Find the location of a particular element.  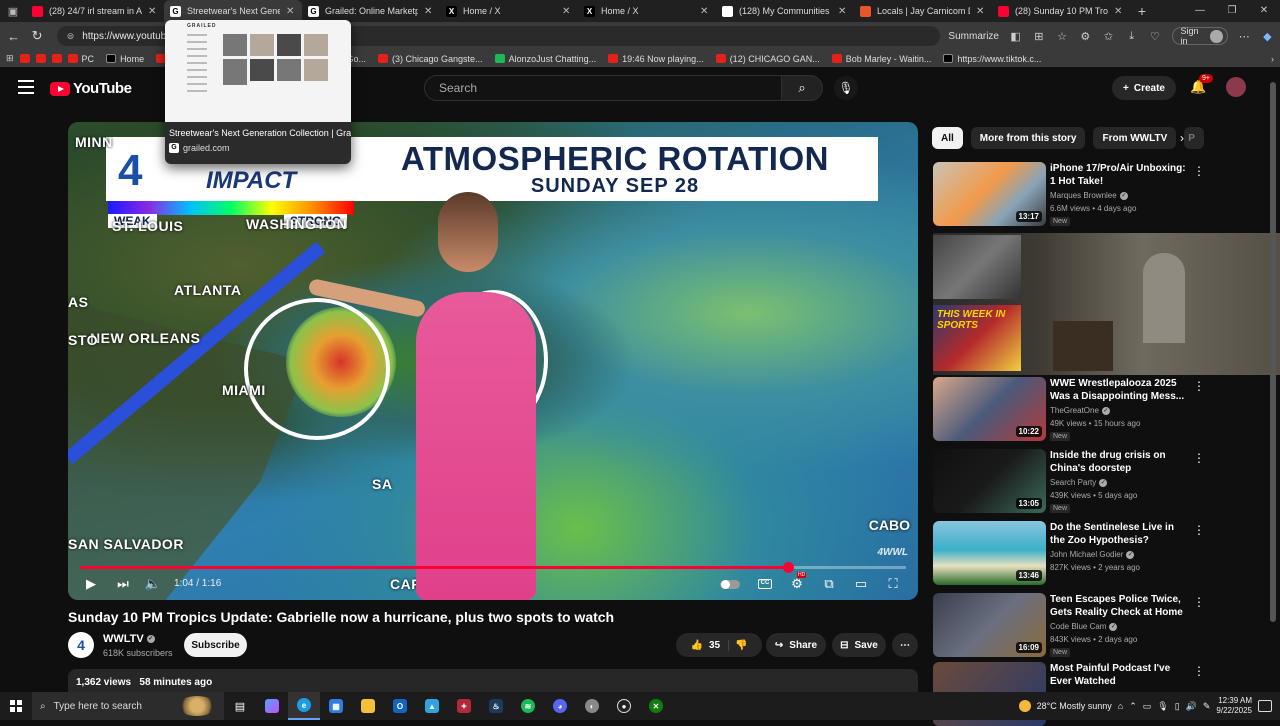

obs-icon: ● is located at coordinates (624, 706).